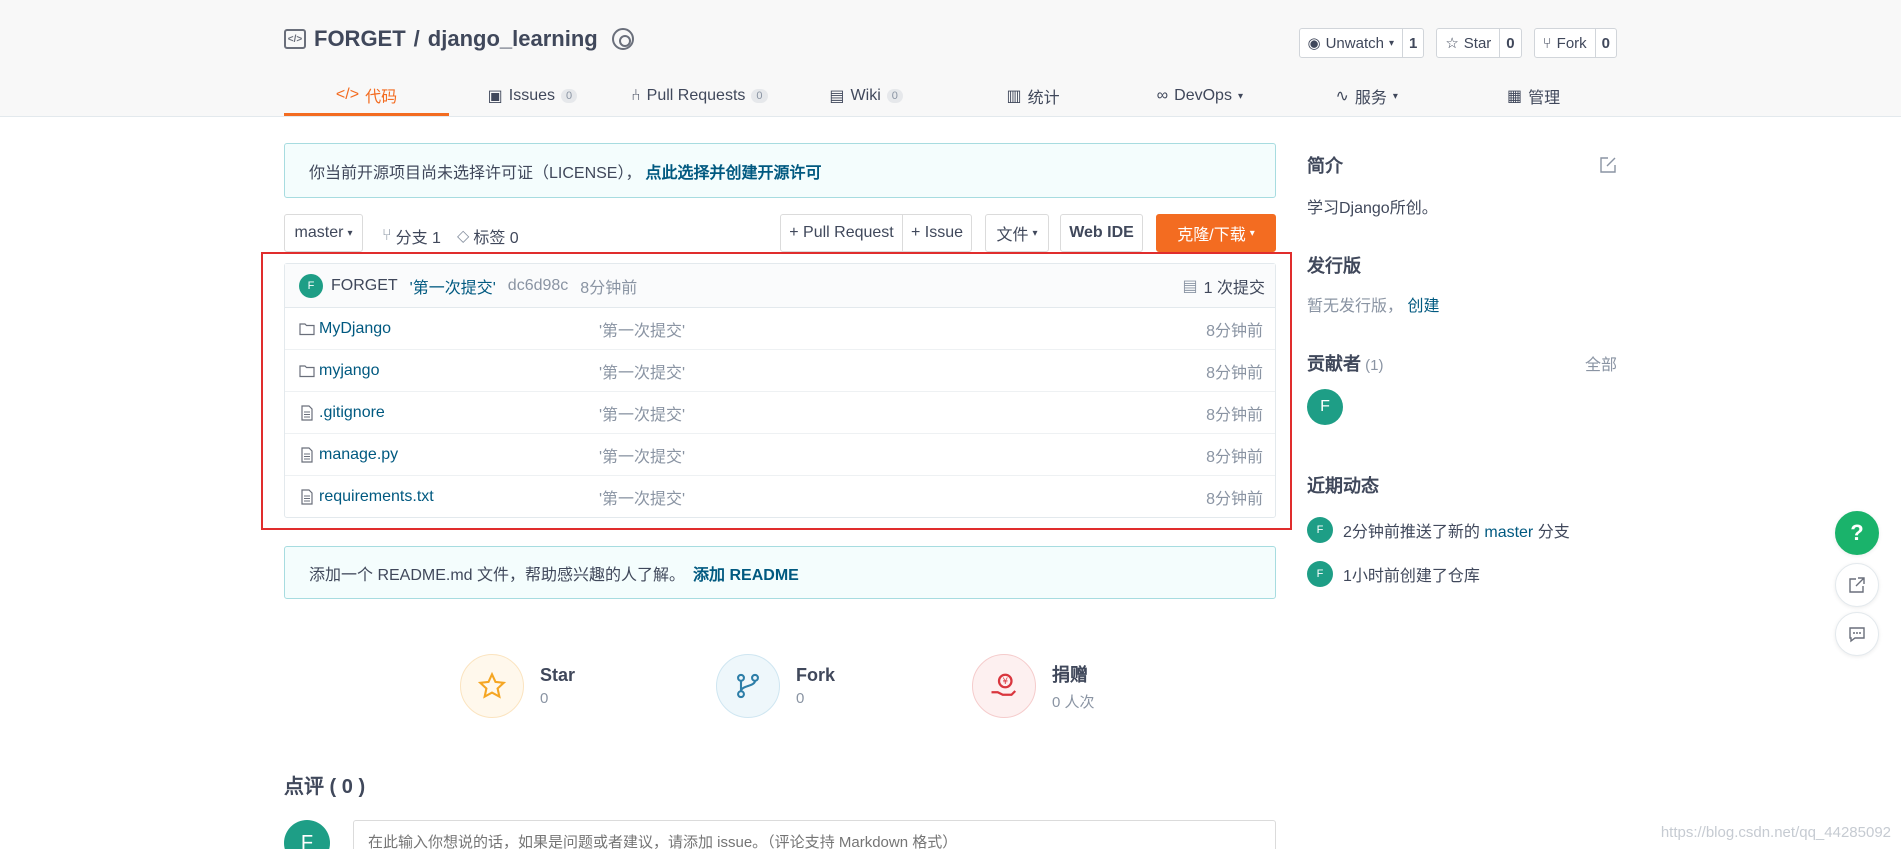  Describe the element at coordinates (459, 497) in the screenshot. I see `file-name-link: requirements.txt` at that location.